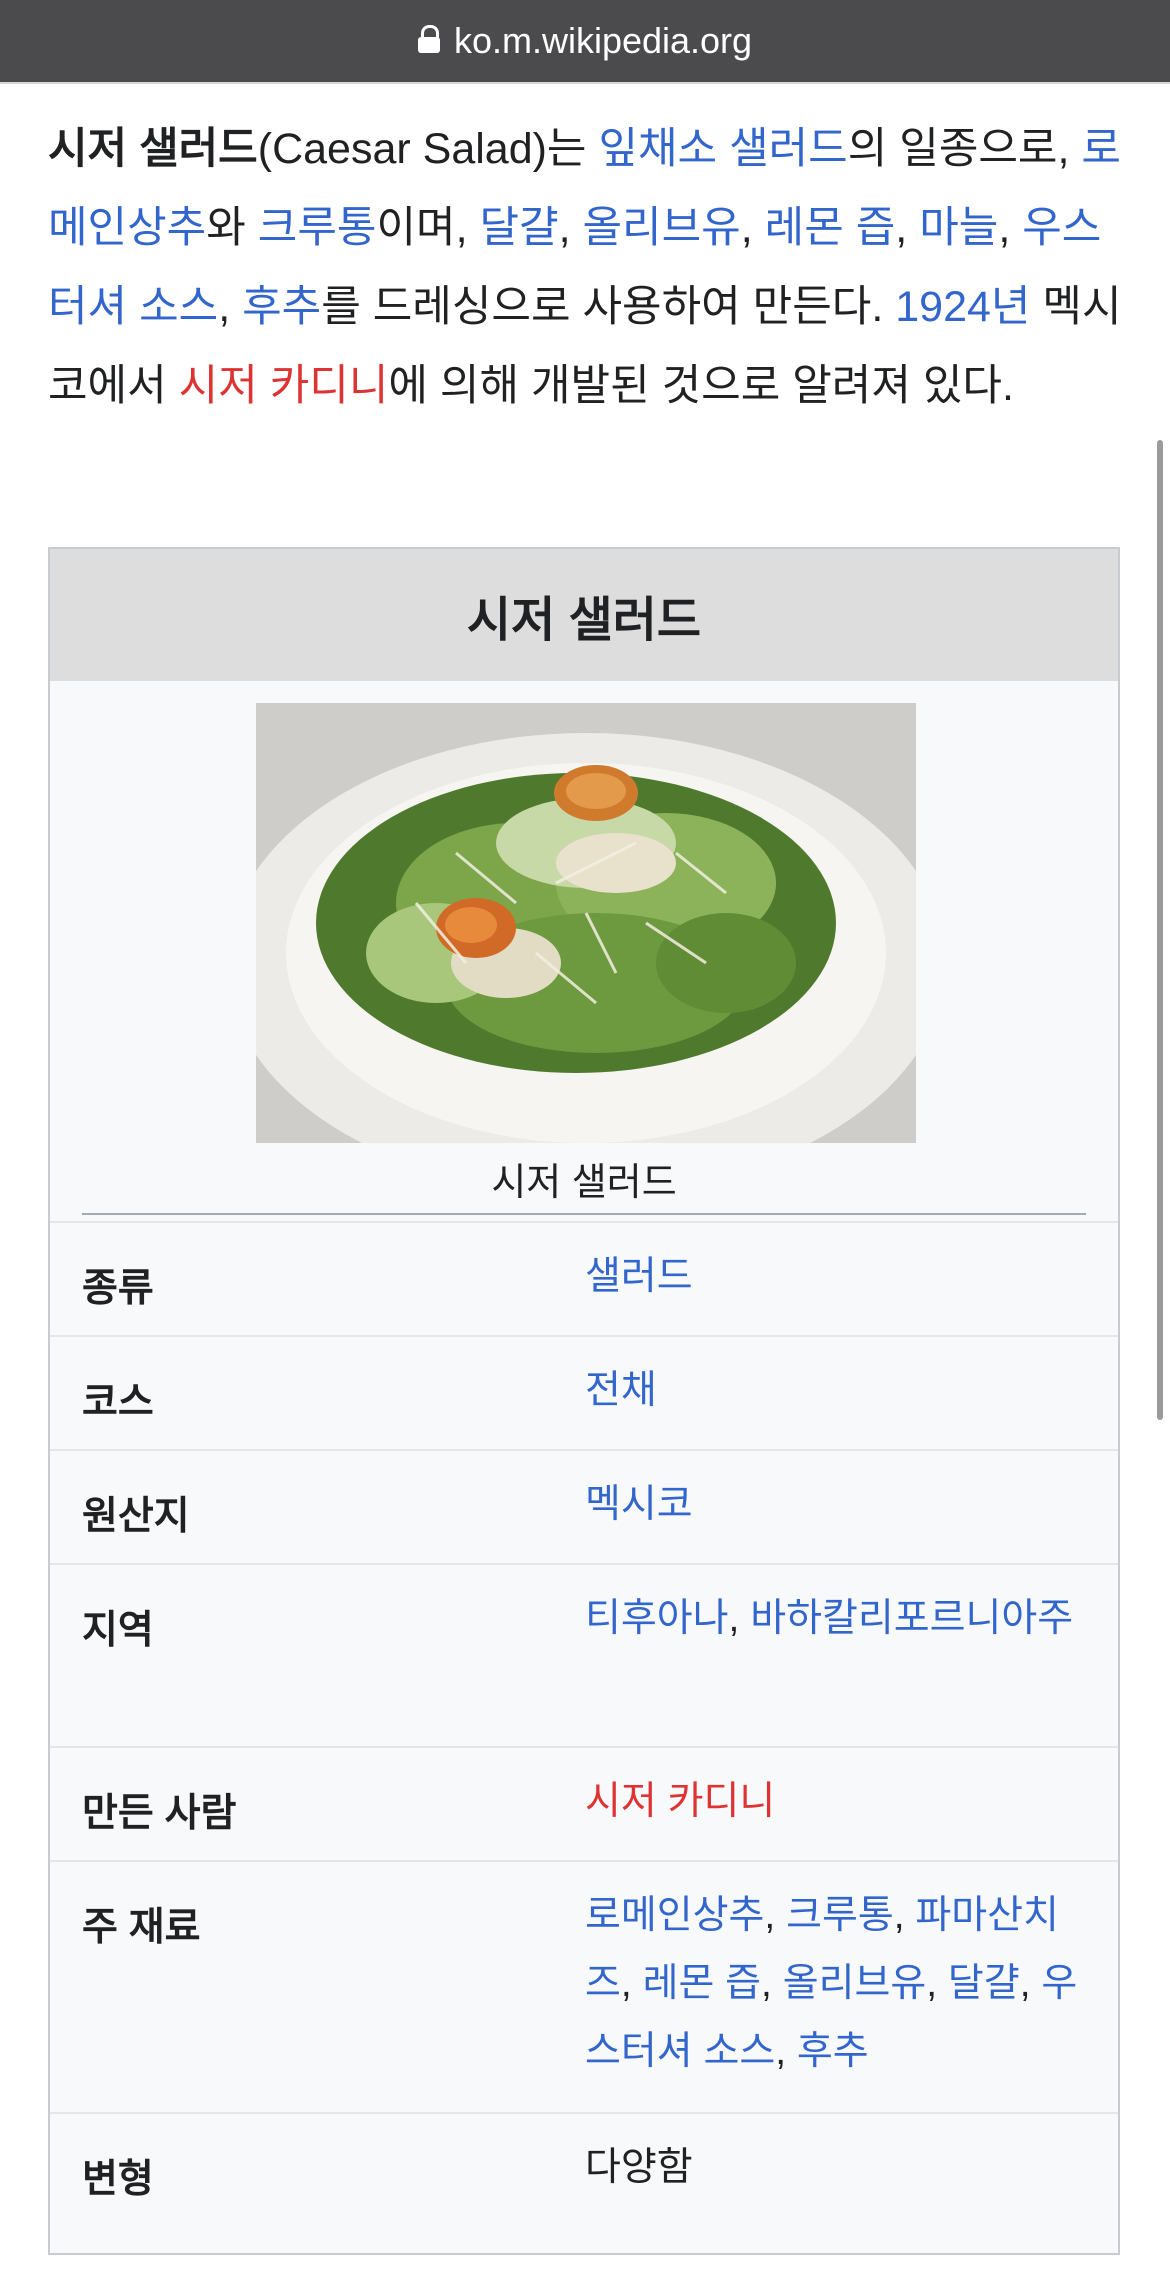 This screenshot has width=1170, height=2292. What do you see at coordinates (833, 2051) in the screenshot?
I see `ingredient-link: 후추` at bounding box center [833, 2051].